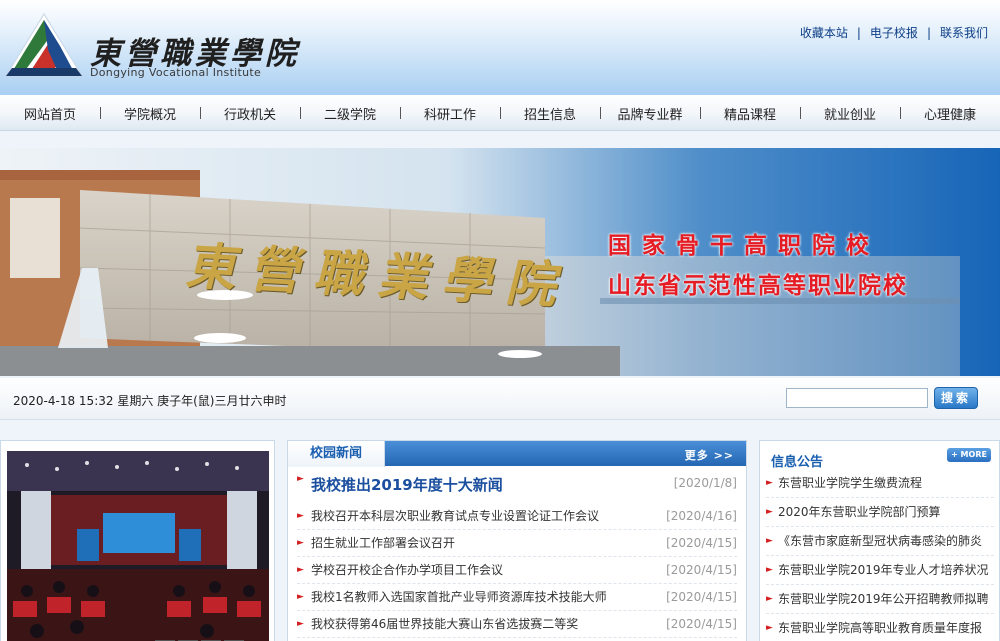  Describe the element at coordinates (44, 44) in the screenshot. I see `logo-emblem-icon` at that location.